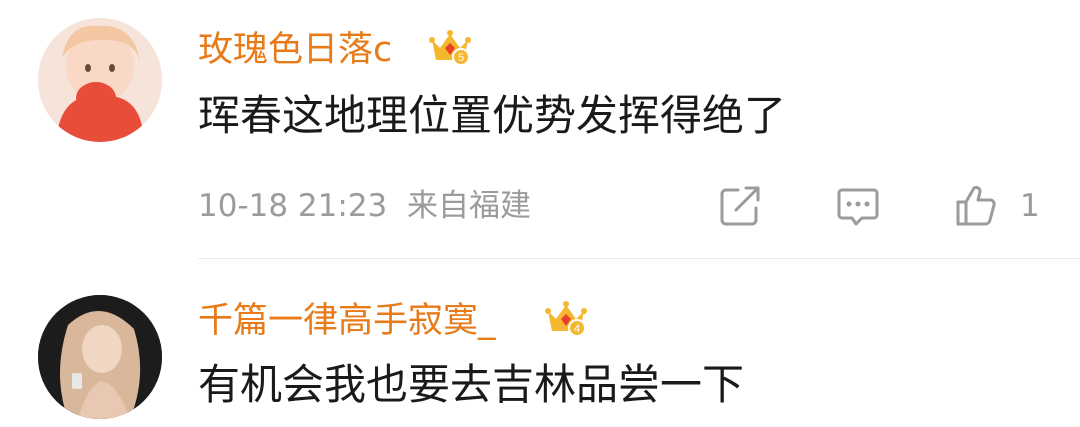  I want to click on vip-level-label: 4, so click(577, 329).